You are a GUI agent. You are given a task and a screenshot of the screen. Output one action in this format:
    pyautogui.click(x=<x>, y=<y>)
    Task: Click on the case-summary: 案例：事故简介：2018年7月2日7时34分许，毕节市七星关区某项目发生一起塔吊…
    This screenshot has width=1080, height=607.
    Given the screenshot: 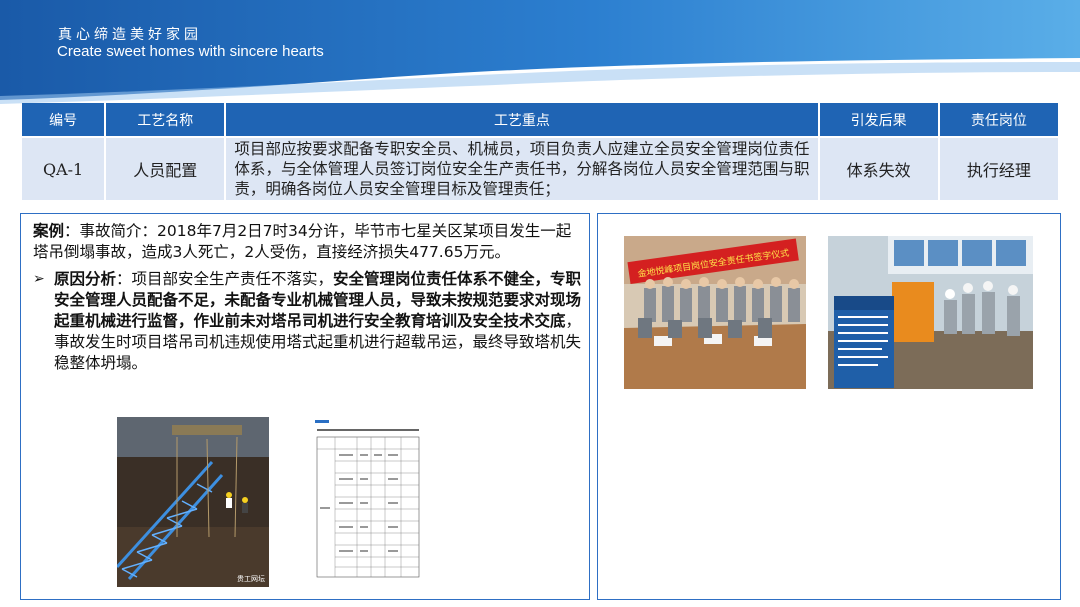 What is the action you would take?
    pyautogui.click(x=309, y=242)
    